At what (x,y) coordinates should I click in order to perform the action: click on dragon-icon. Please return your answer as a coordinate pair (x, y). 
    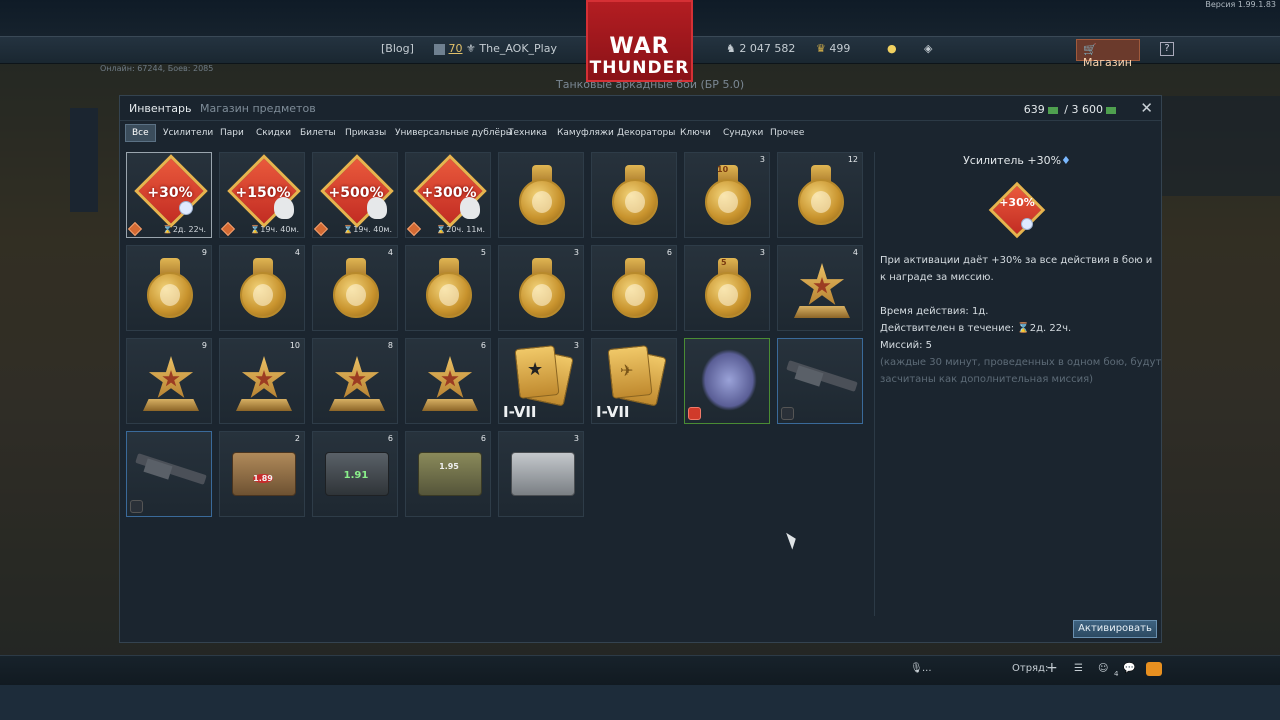
    Looking at the image, I should click on (729, 380).